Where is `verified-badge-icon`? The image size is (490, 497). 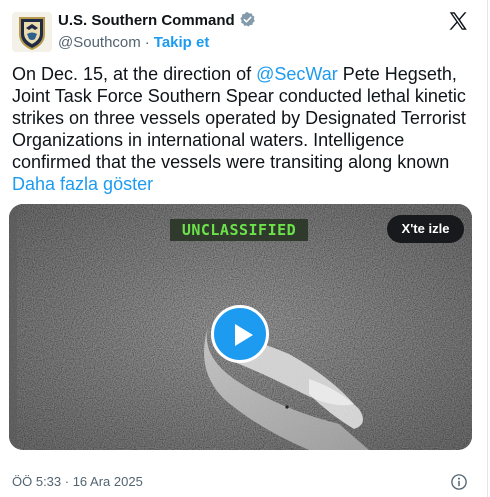 verified-badge-icon is located at coordinates (247, 21).